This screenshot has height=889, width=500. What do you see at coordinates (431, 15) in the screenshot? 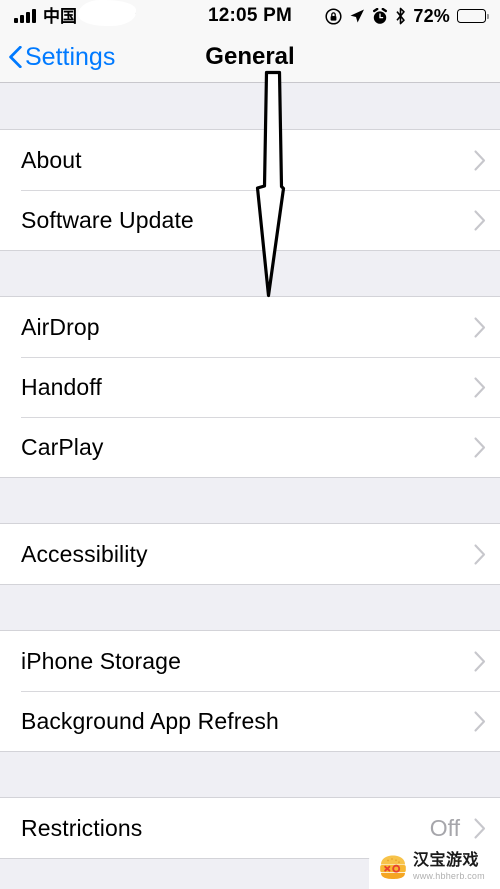
I see `battery-percent-label: 72%` at bounding box center [431, 15].